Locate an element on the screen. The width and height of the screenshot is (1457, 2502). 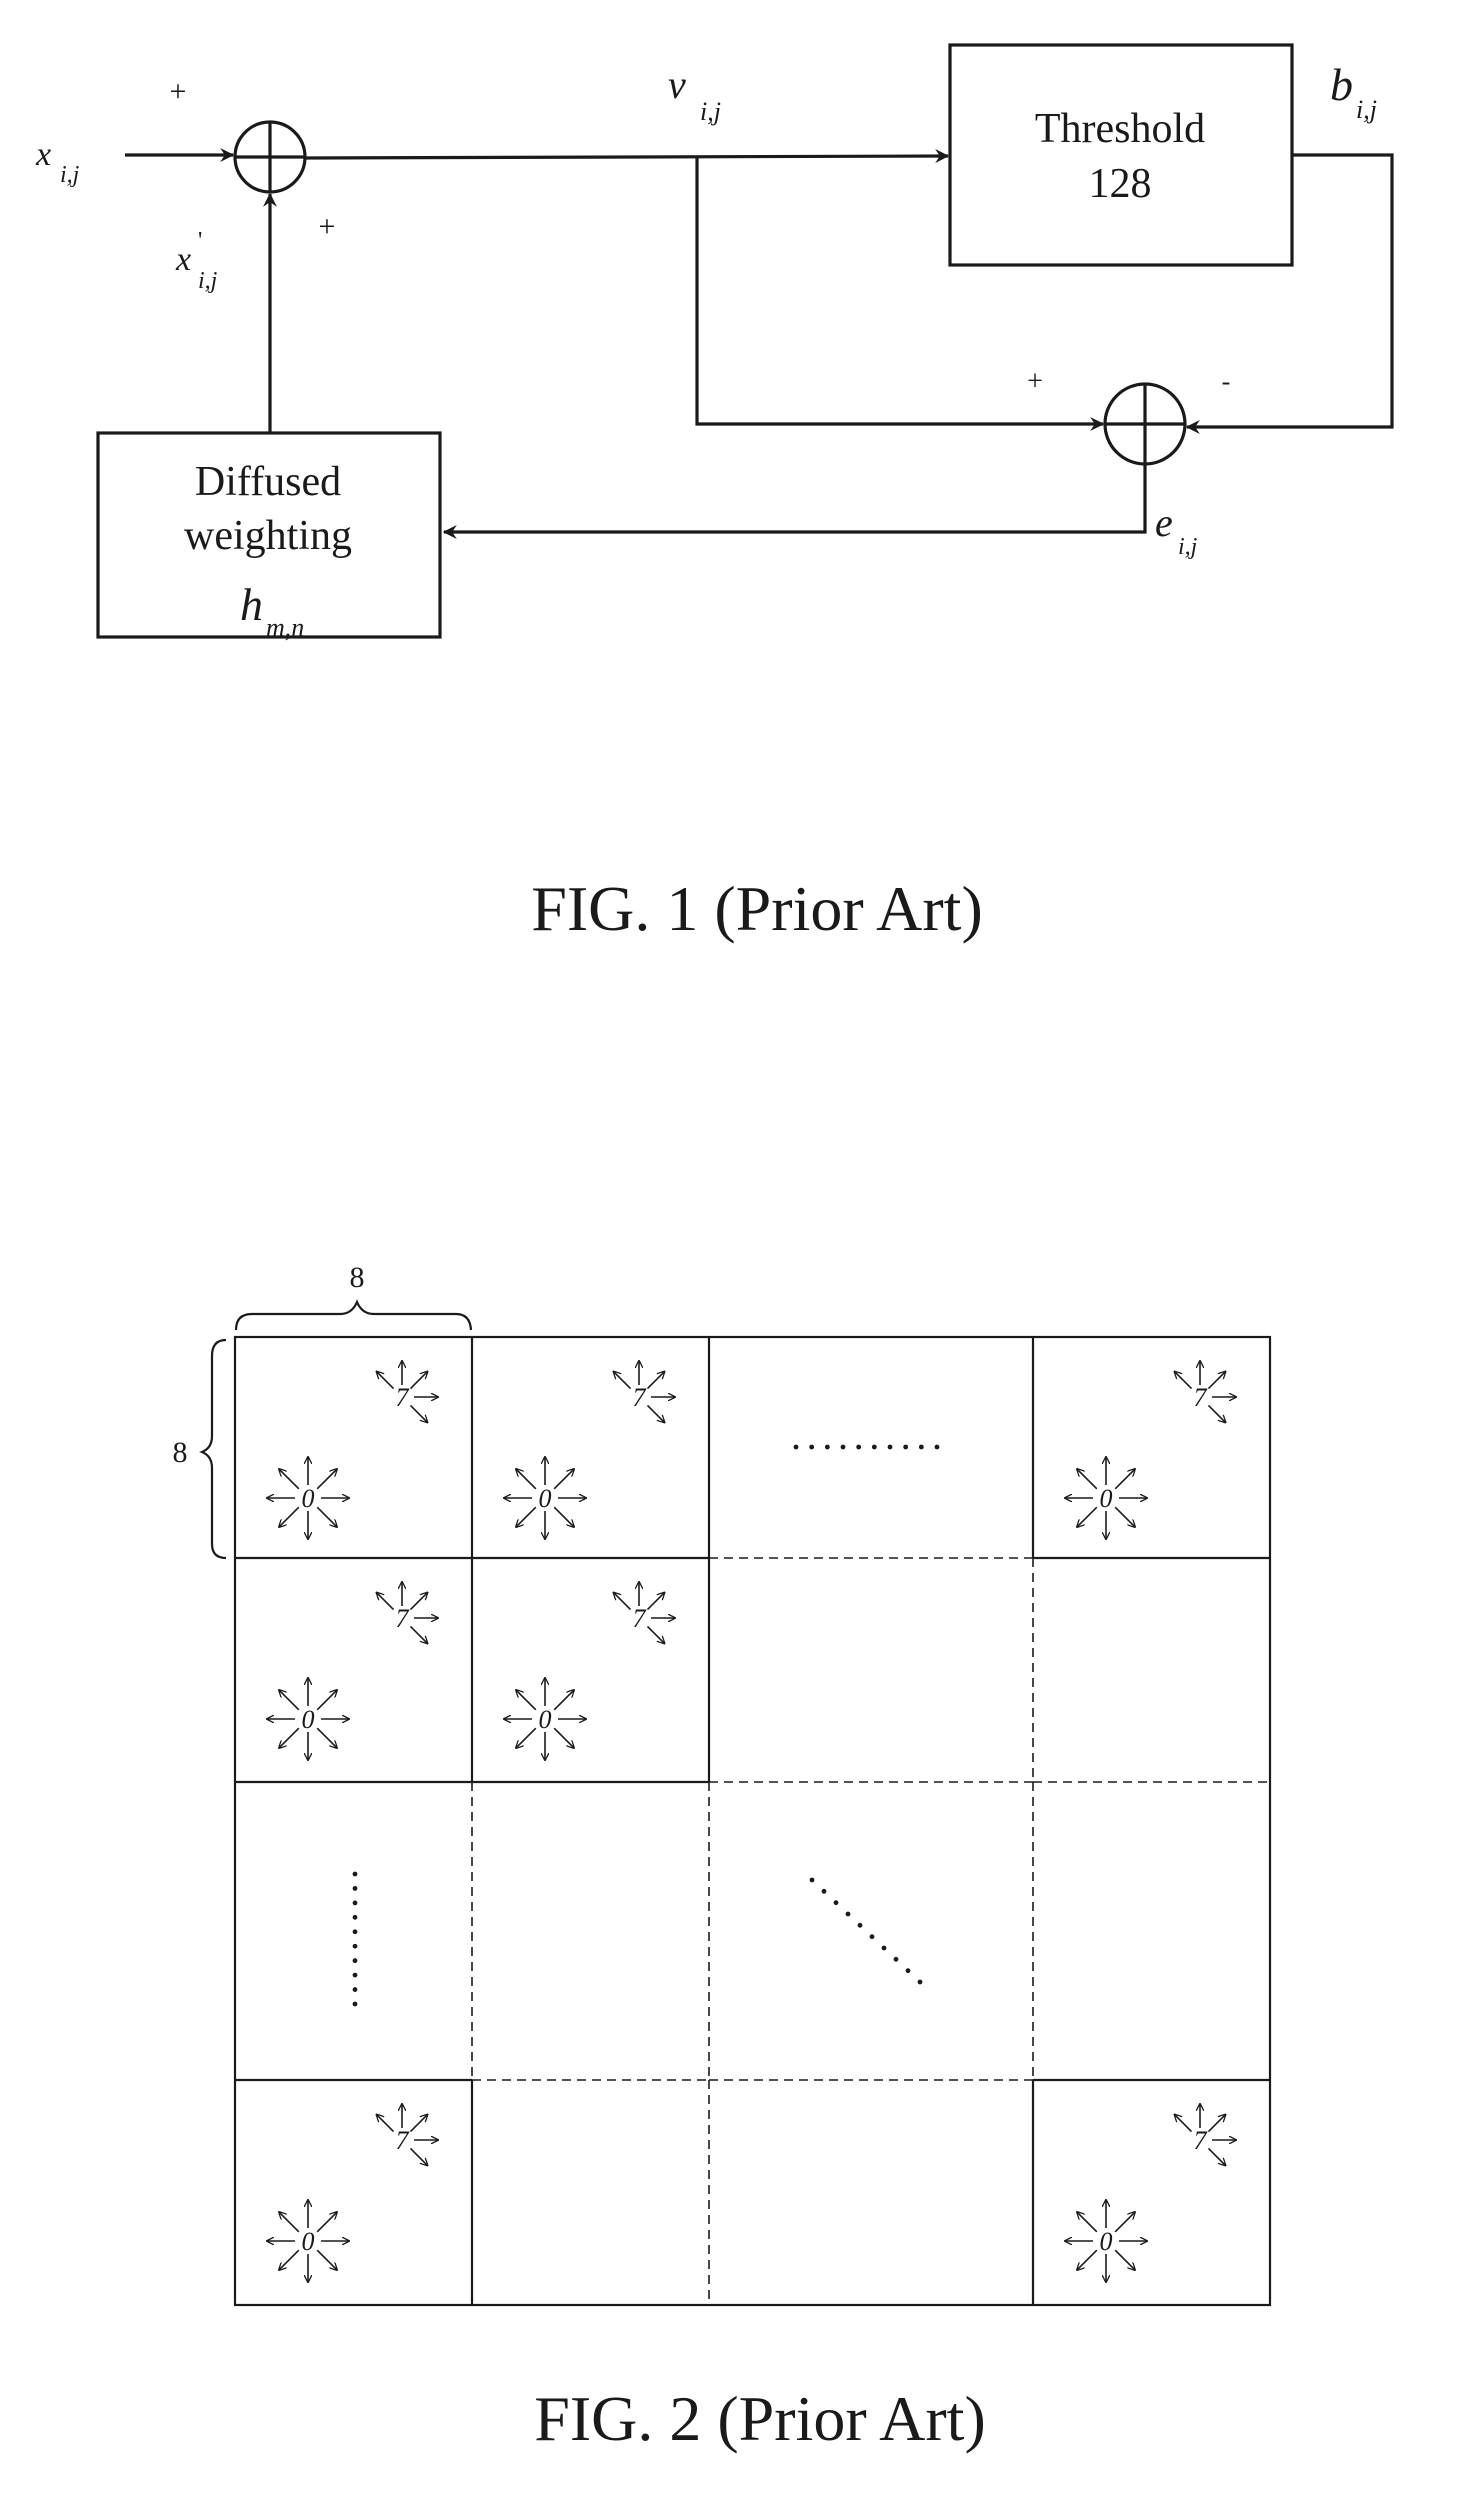
fig2-caption: FIG. 2 (Prior Art) is located at coordinates (760, 2418).